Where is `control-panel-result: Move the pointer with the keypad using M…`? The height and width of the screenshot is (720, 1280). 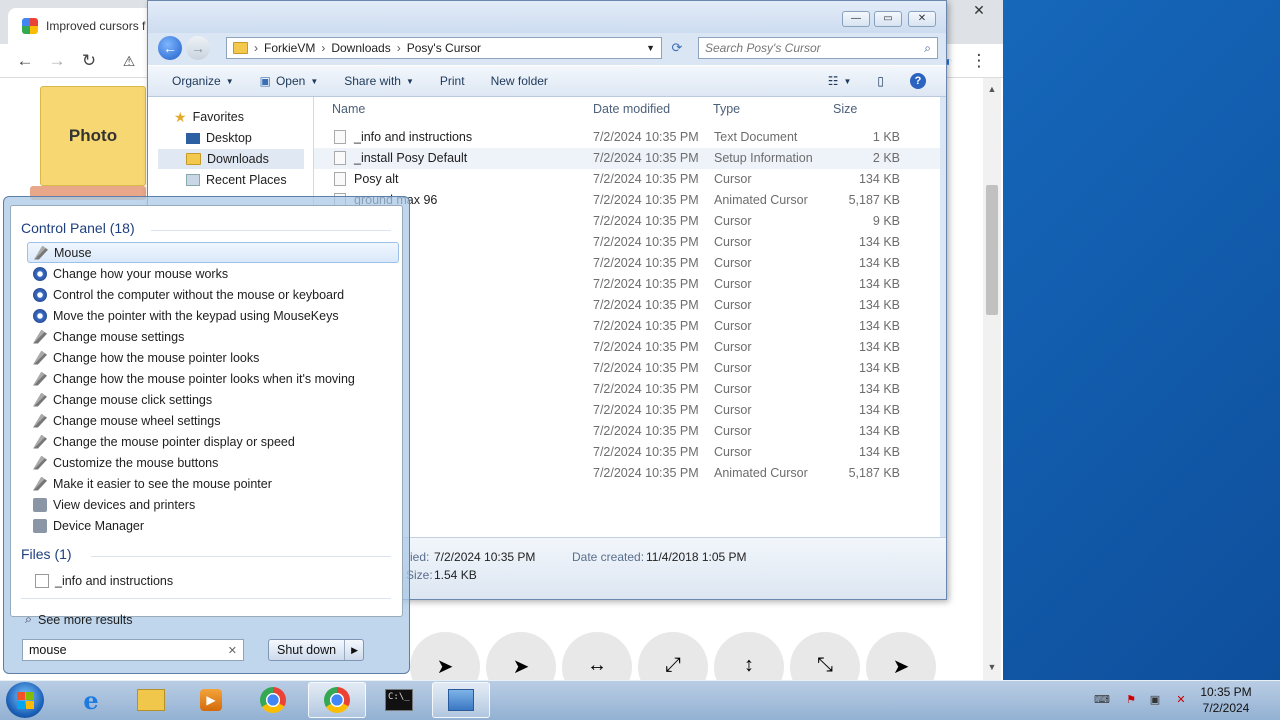 control-panel-result: Move the pointer with the keypad using M… is located at coordinates (213, 315).